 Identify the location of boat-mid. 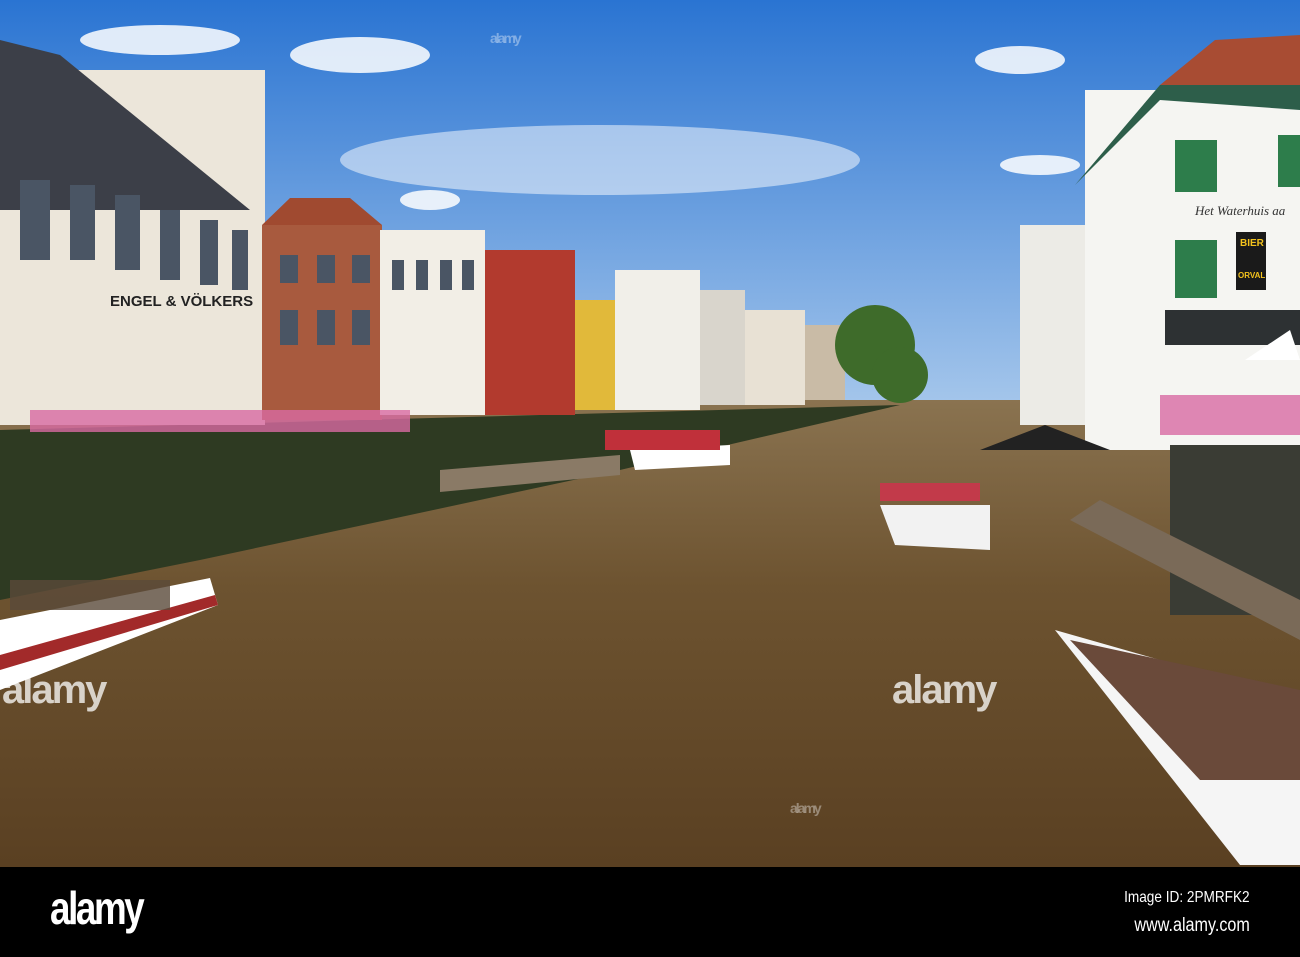
(935, 516).